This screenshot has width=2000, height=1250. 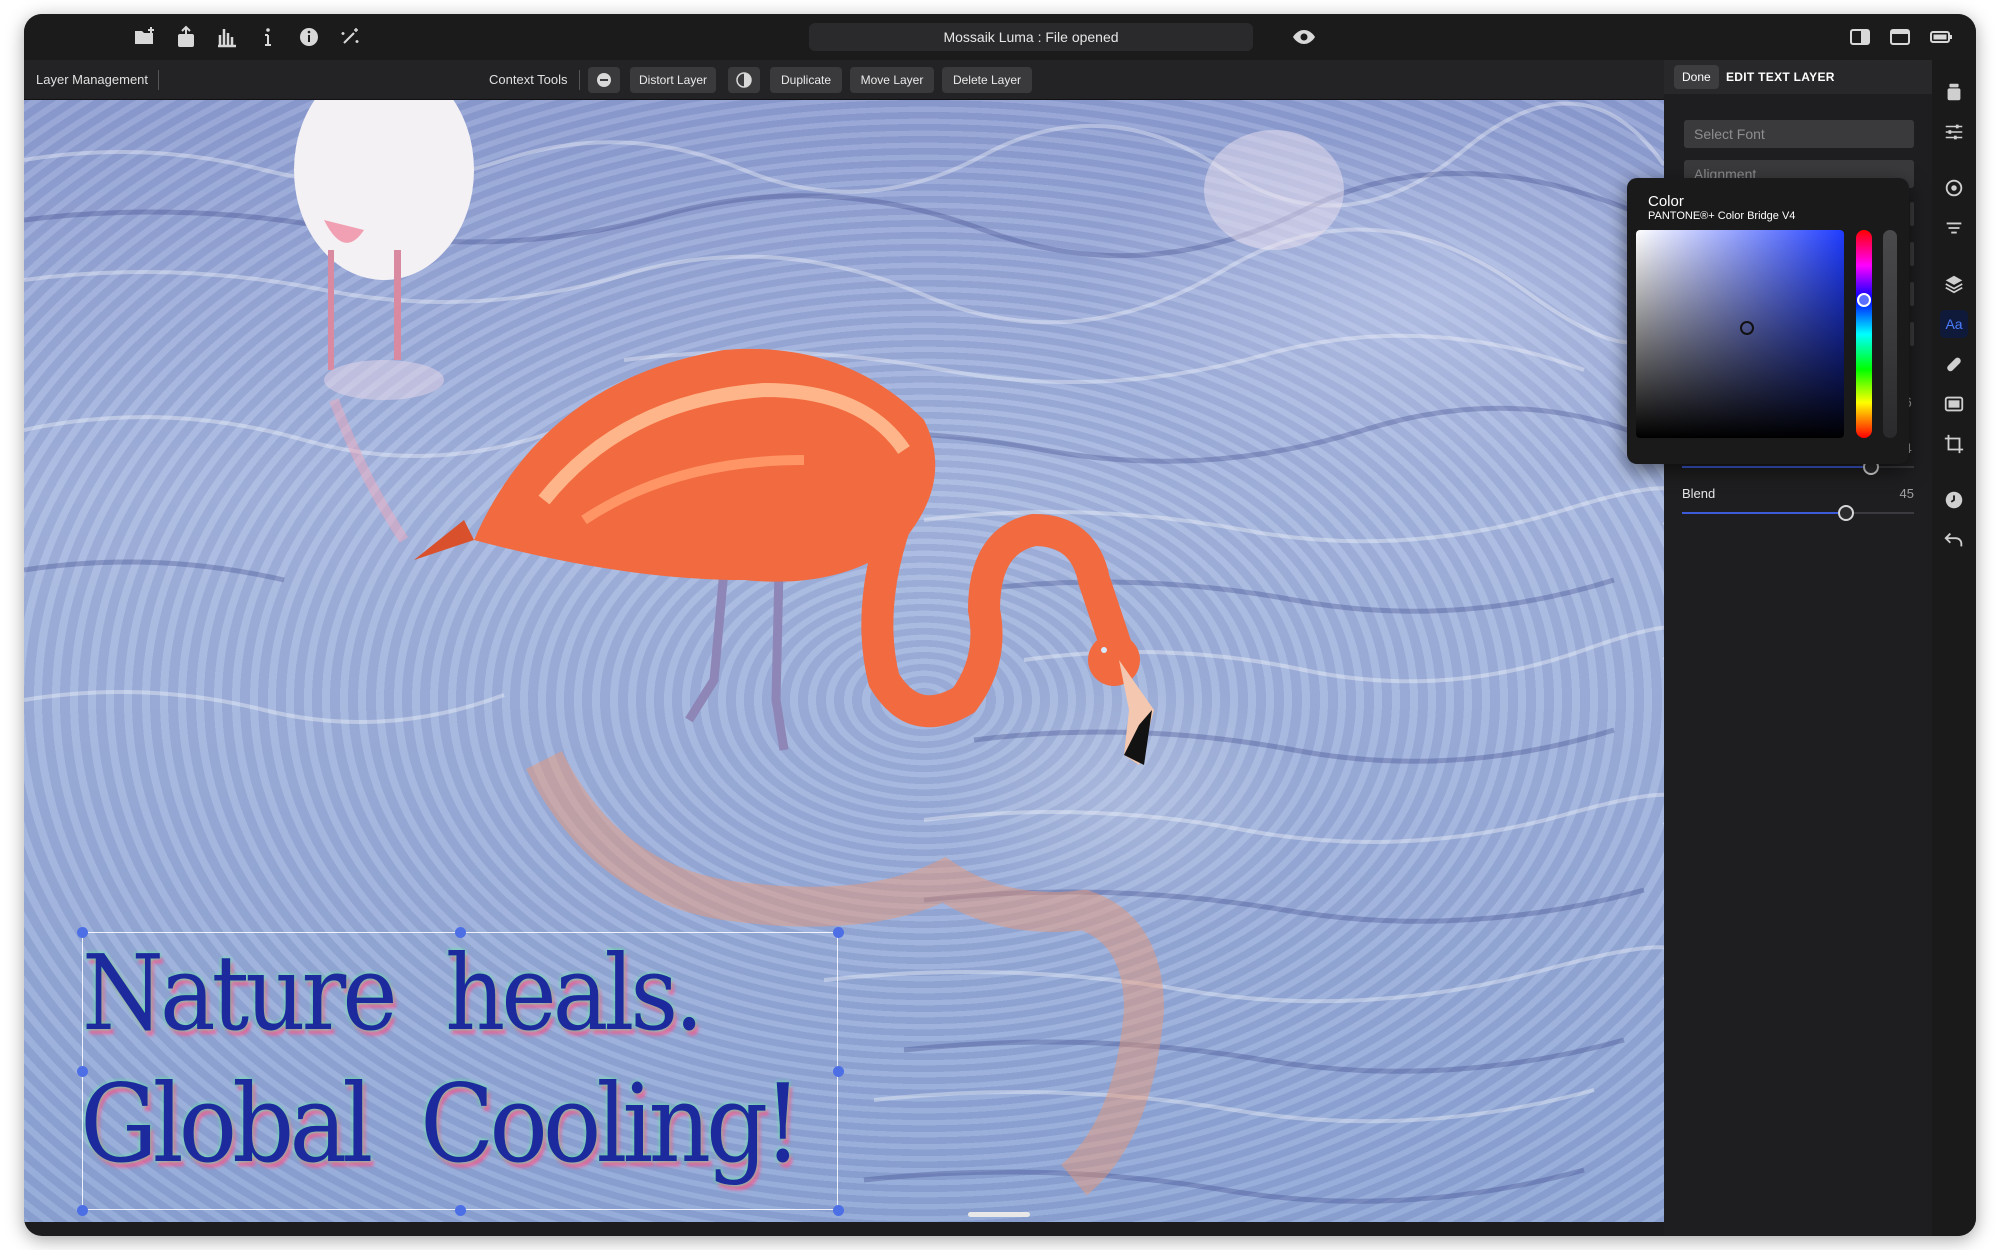 What do you see at coordinates (145, 37) in the screenshot?
I see `open-file-icon` at bounding box center [145, 37].